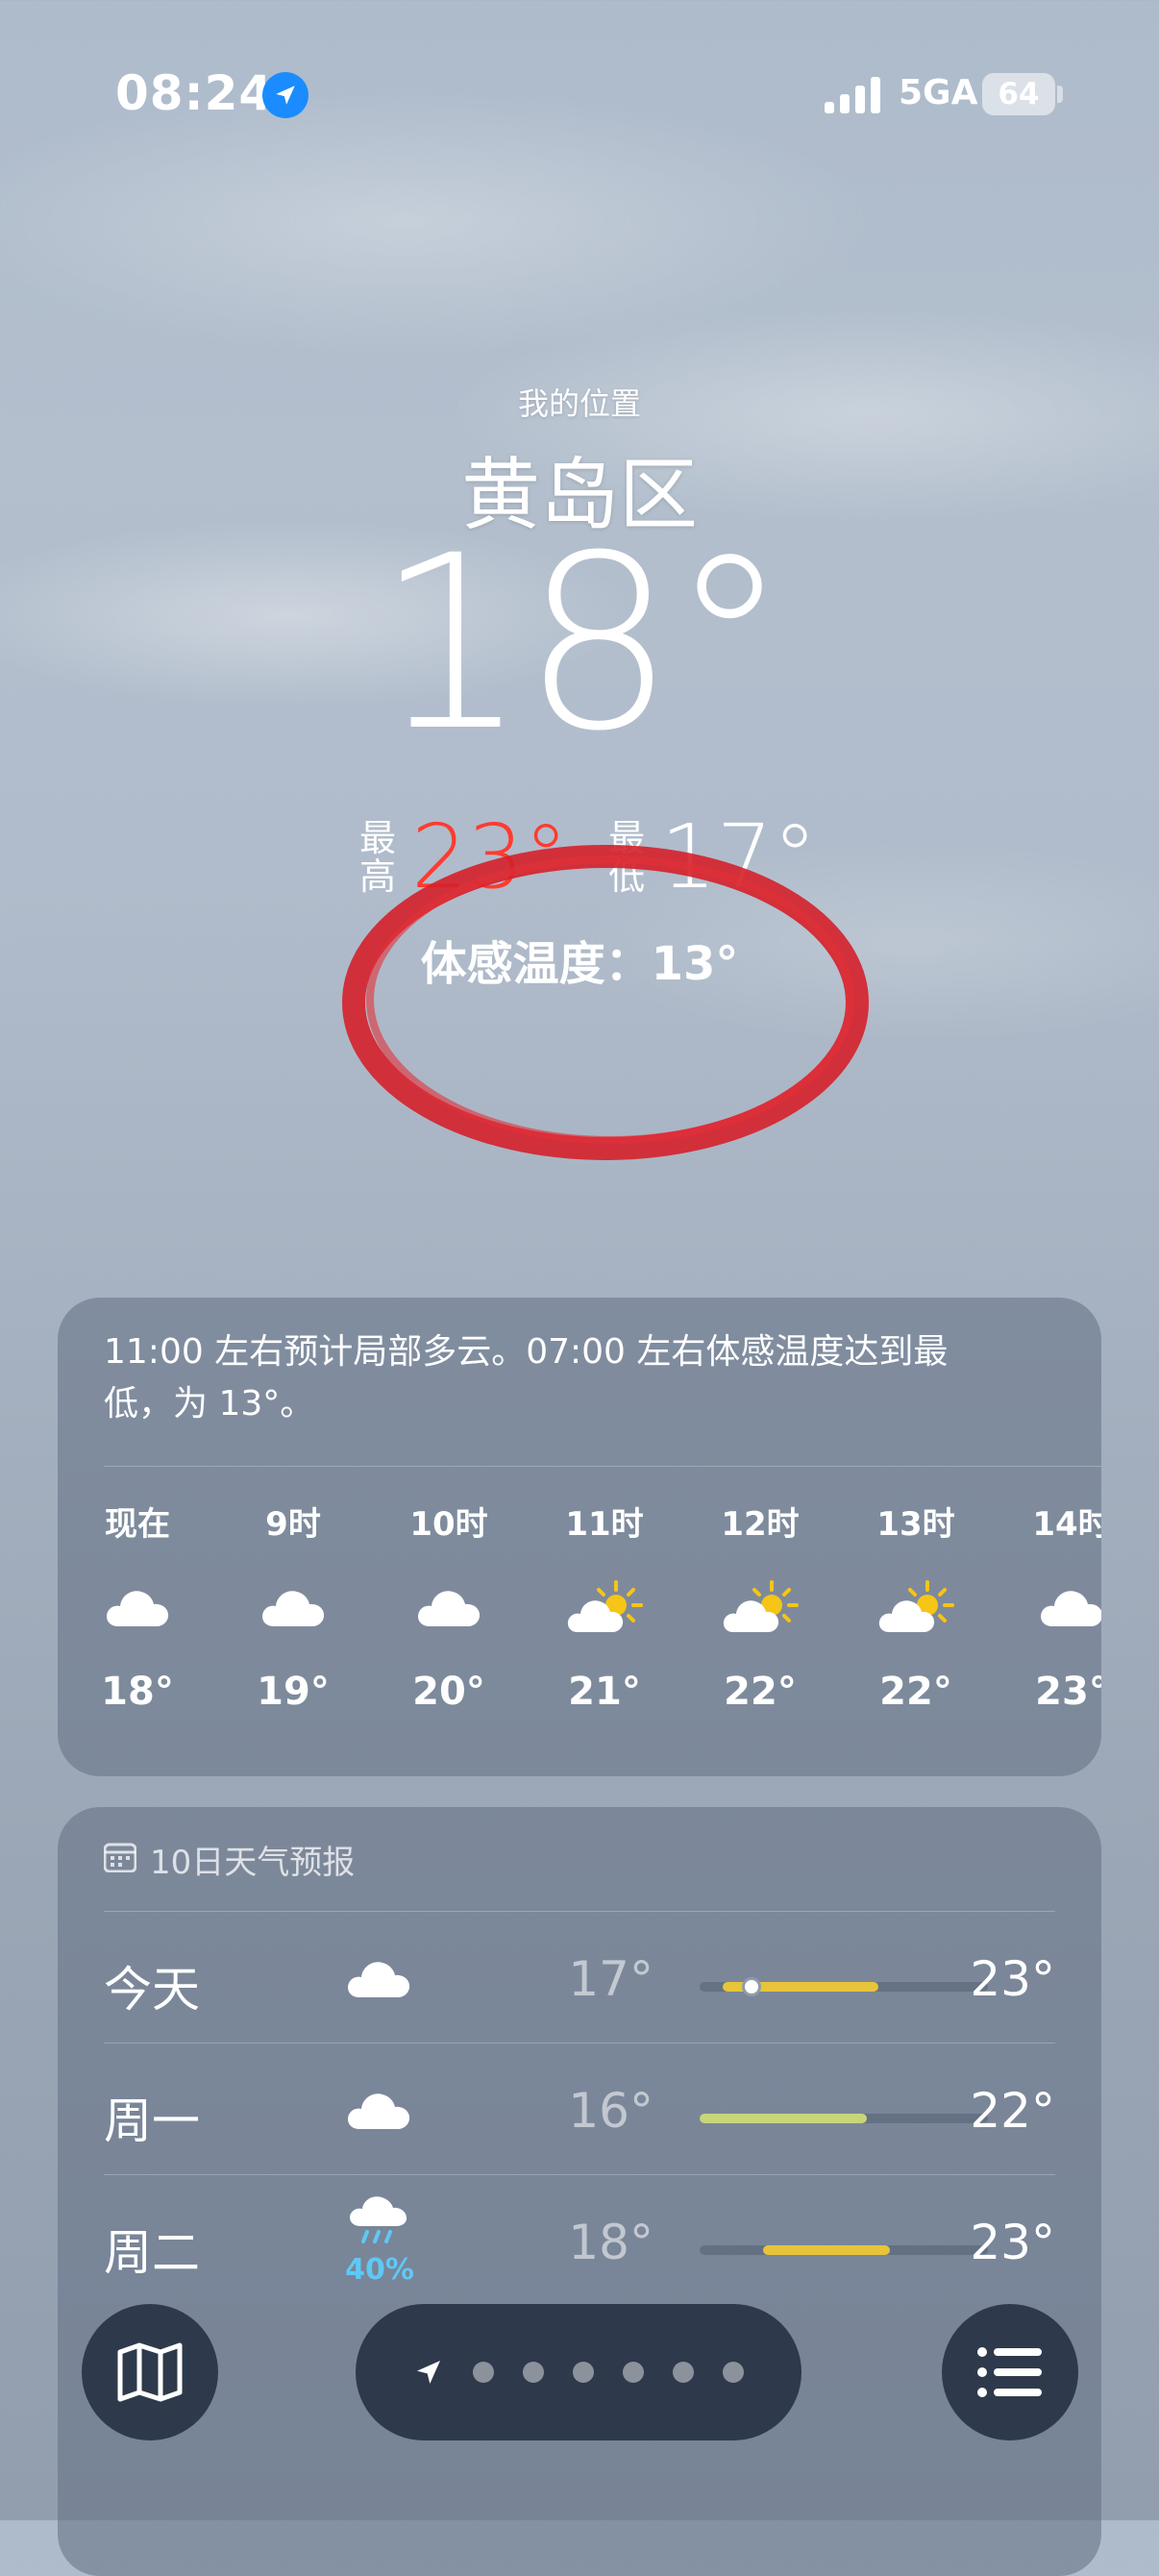 This screenshot has height=2576, width=1159. I want to click on hour-label: 10时, so click(448, 1525).